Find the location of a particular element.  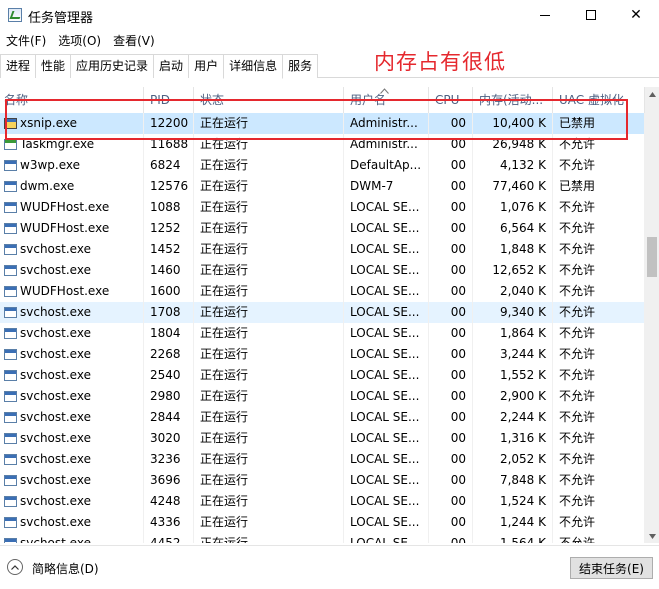

process-uac-cell: 已禁用 is located at coordinates (599, 123).